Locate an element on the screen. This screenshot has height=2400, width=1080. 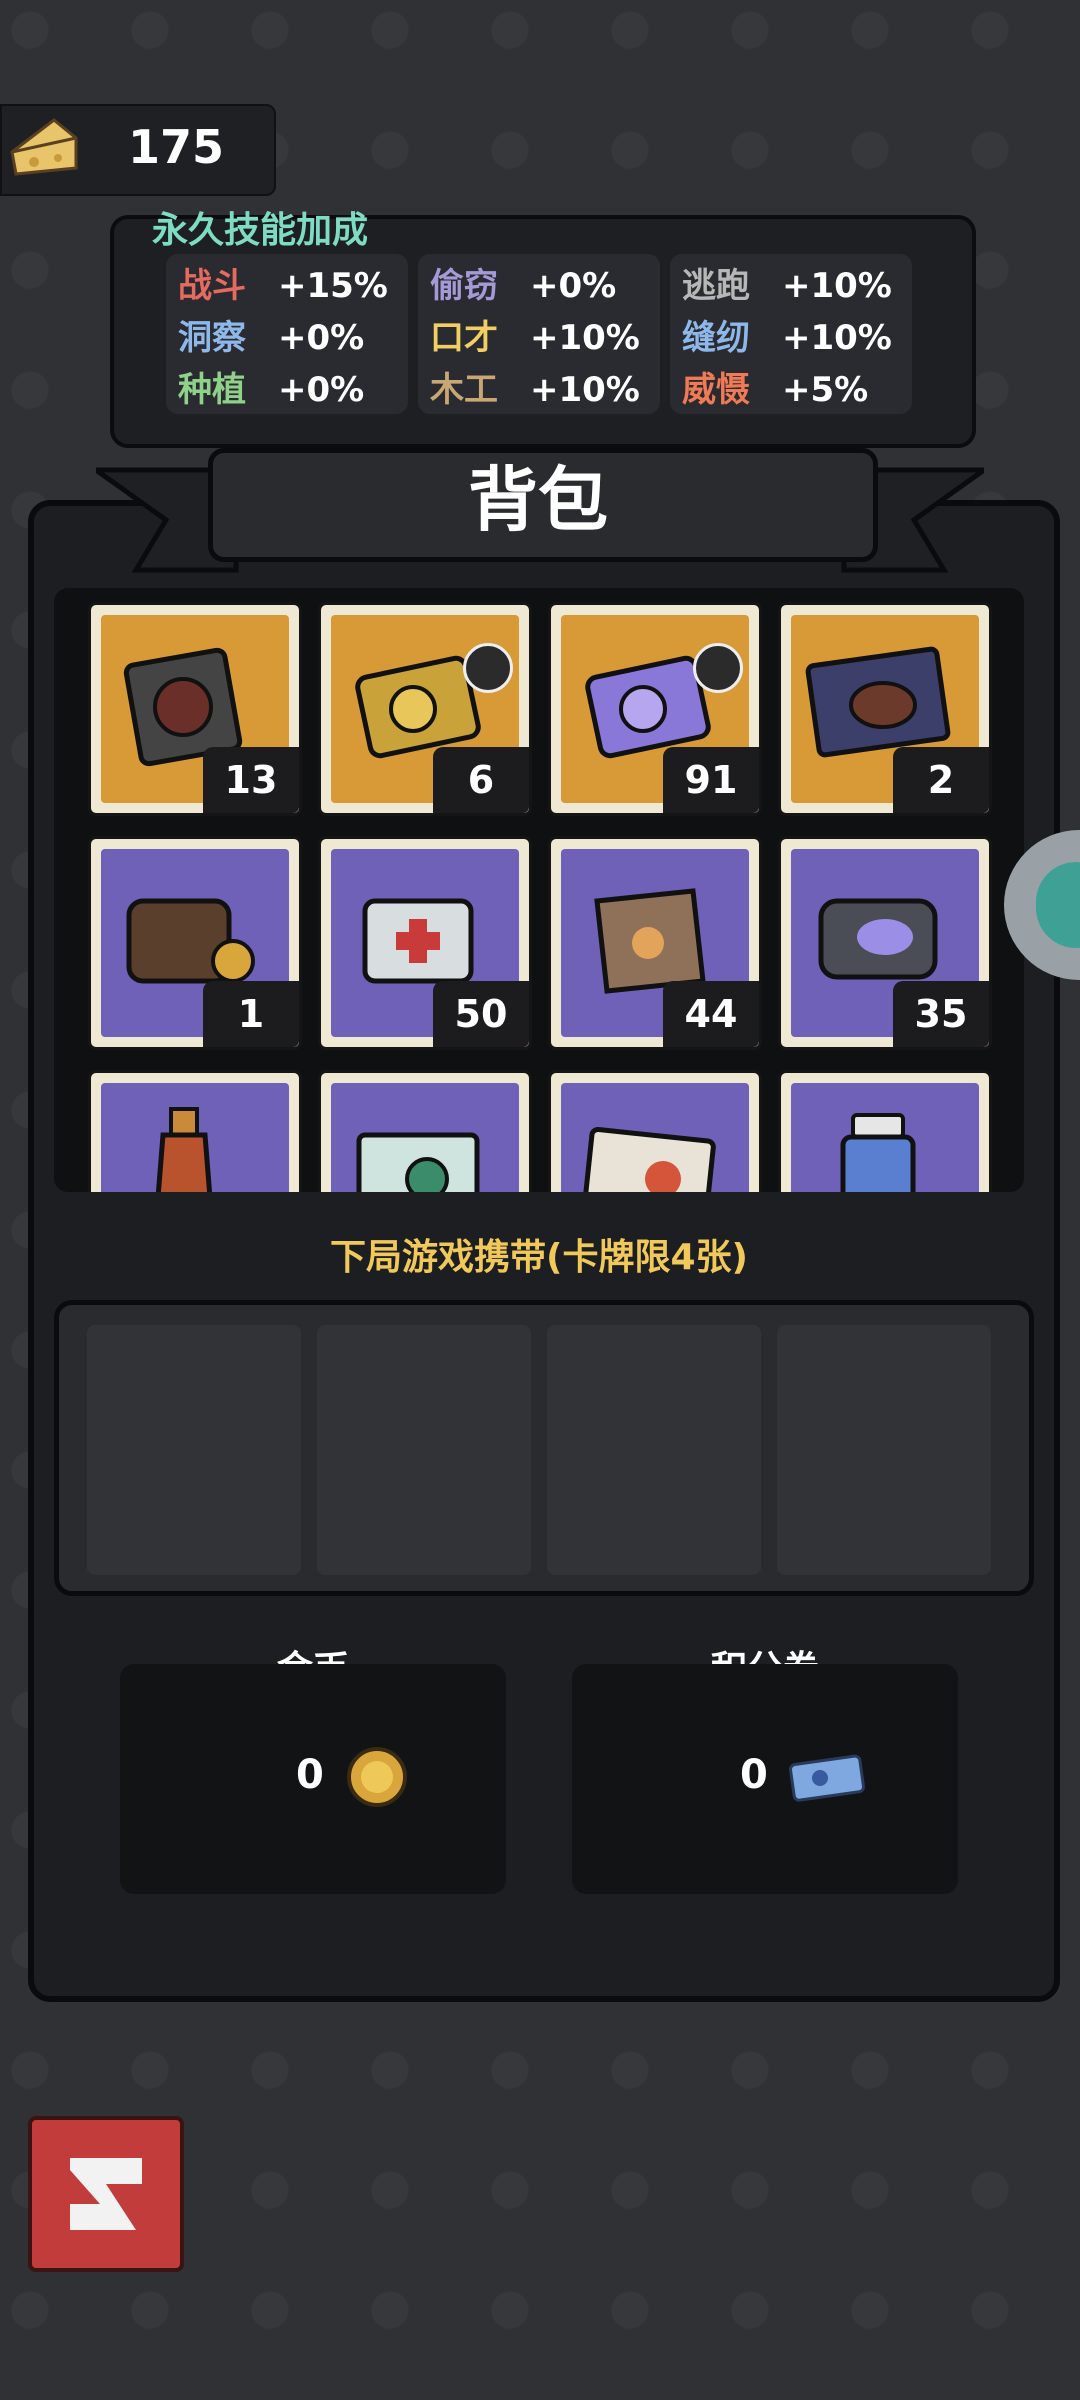
skill-row: 威慑 +5% is located at coordinates (775, 390).